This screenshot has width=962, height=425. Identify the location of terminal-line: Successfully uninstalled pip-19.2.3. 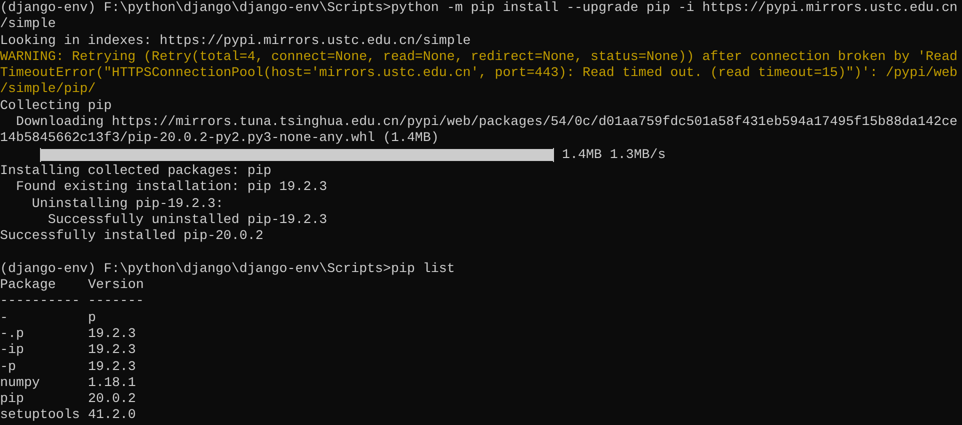
(187, 220).